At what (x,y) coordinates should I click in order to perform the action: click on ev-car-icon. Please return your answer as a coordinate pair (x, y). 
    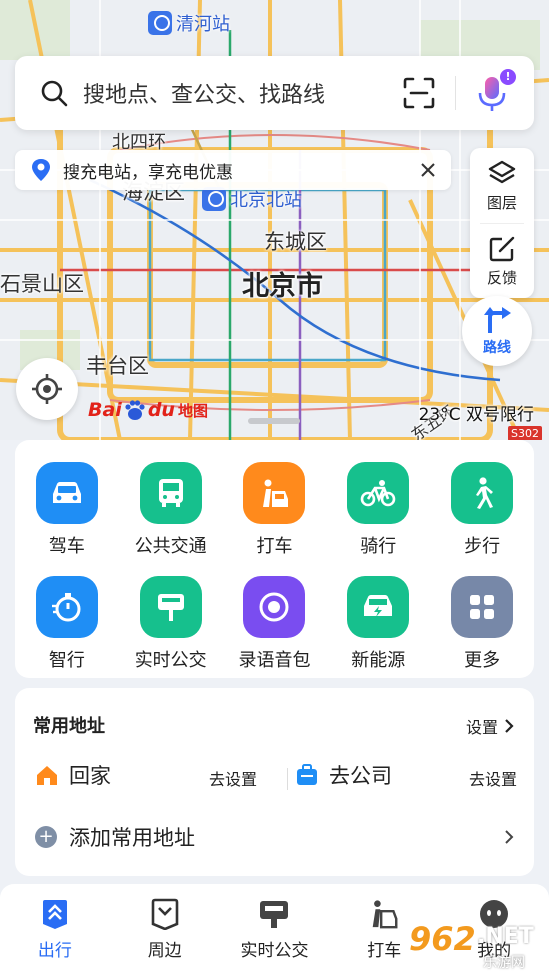
    Looking at the image, I should click on (378, 607).